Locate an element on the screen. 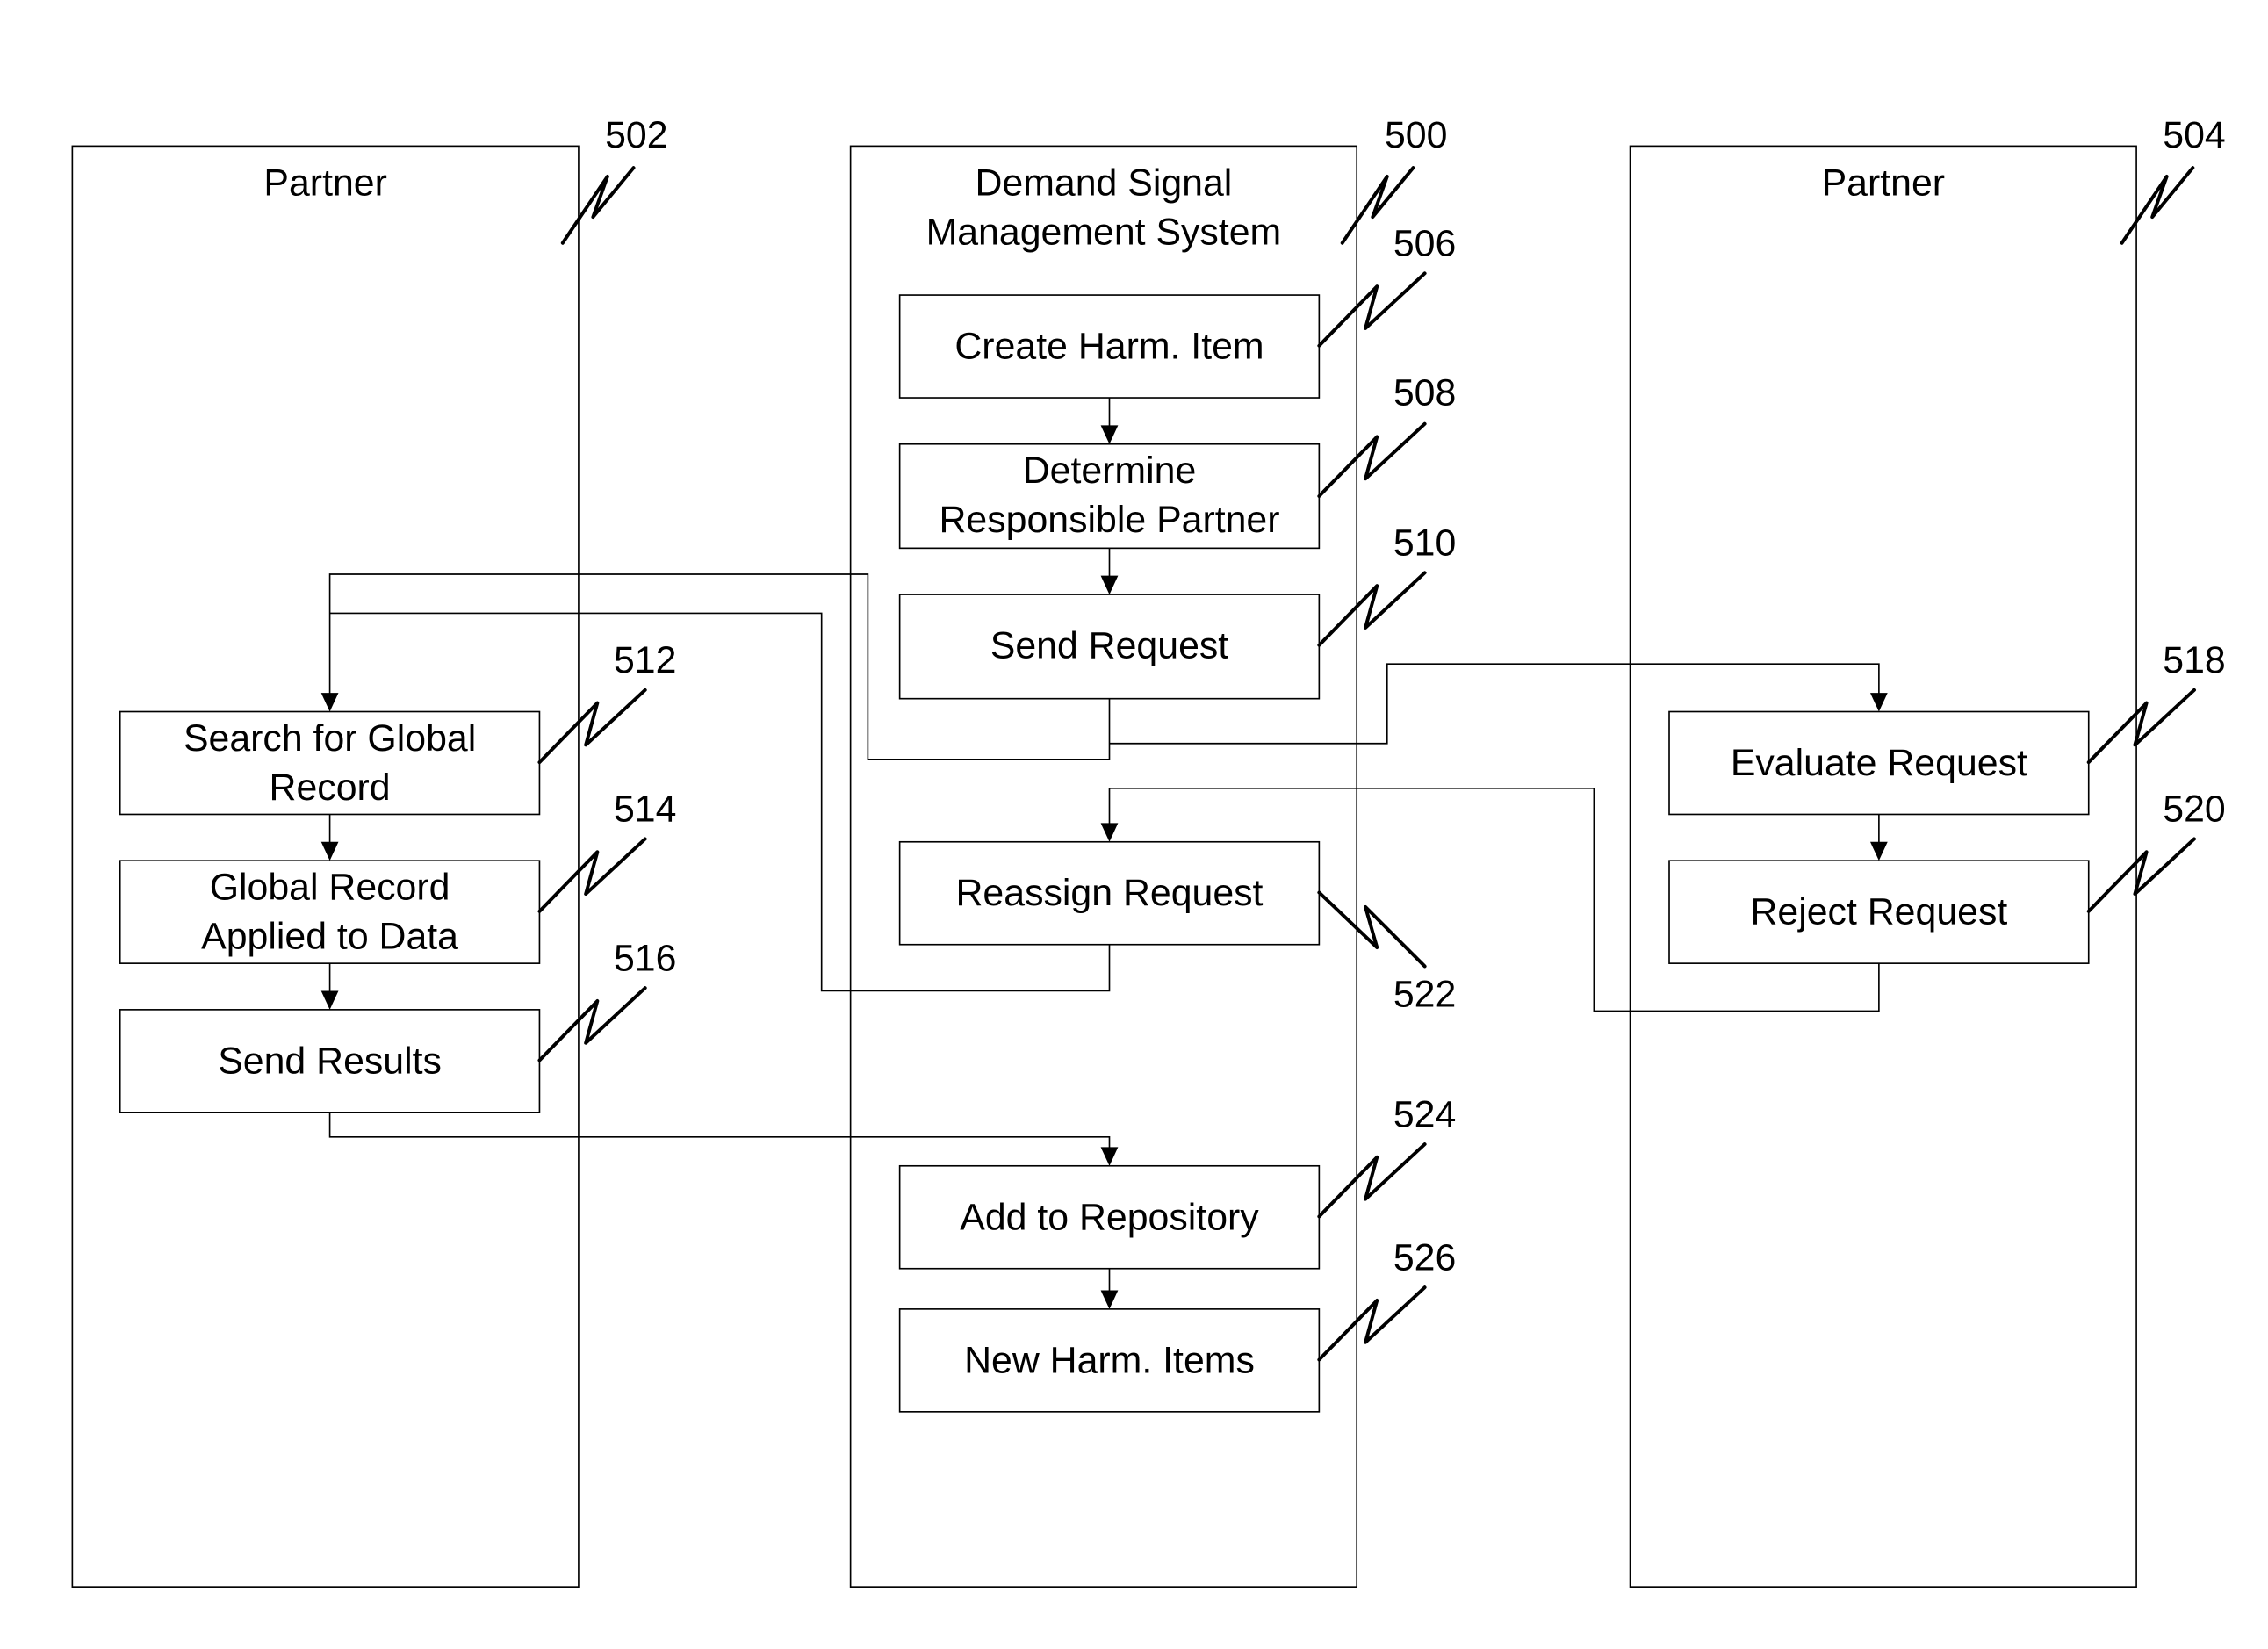 This screenshot has width=2268, height=1649. step-label: New Harm. Items is located at coordinates (1109, 1360).